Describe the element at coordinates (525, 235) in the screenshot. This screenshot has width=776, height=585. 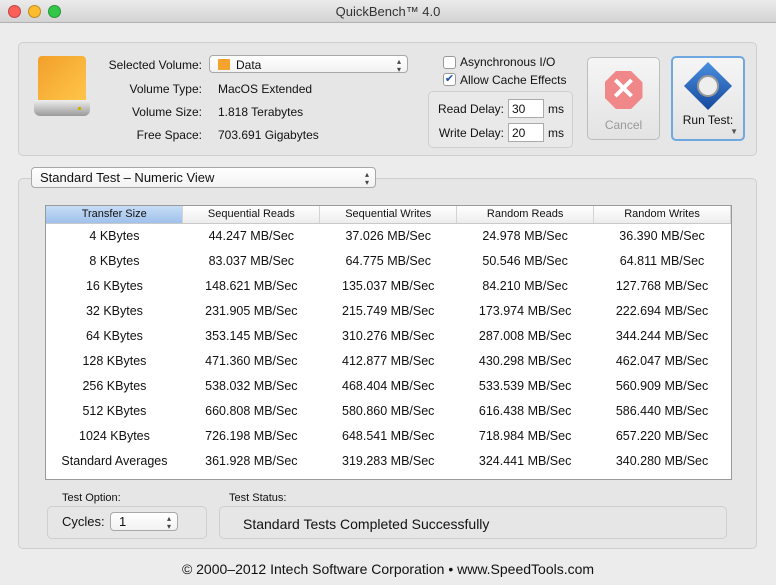
I see `table-cell: 24.978 MB/Sec` at that location.